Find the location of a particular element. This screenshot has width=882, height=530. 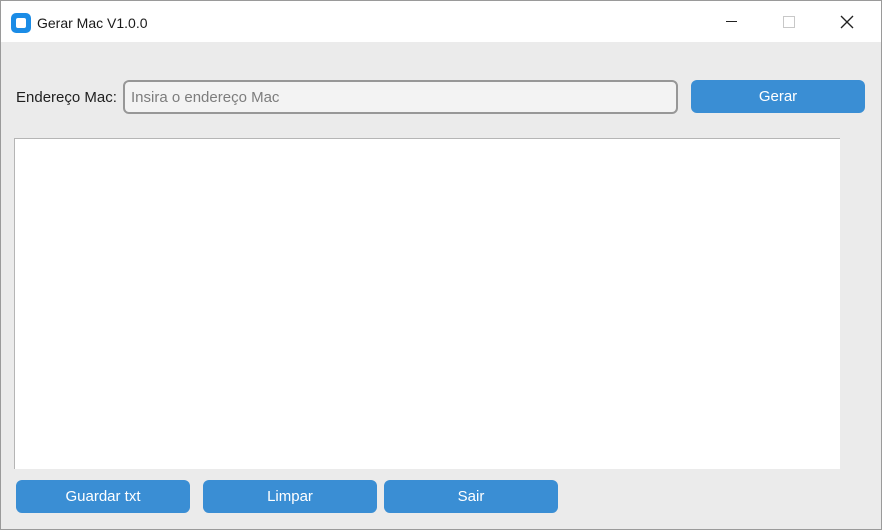

close-button is located at coordinates (847, 21).